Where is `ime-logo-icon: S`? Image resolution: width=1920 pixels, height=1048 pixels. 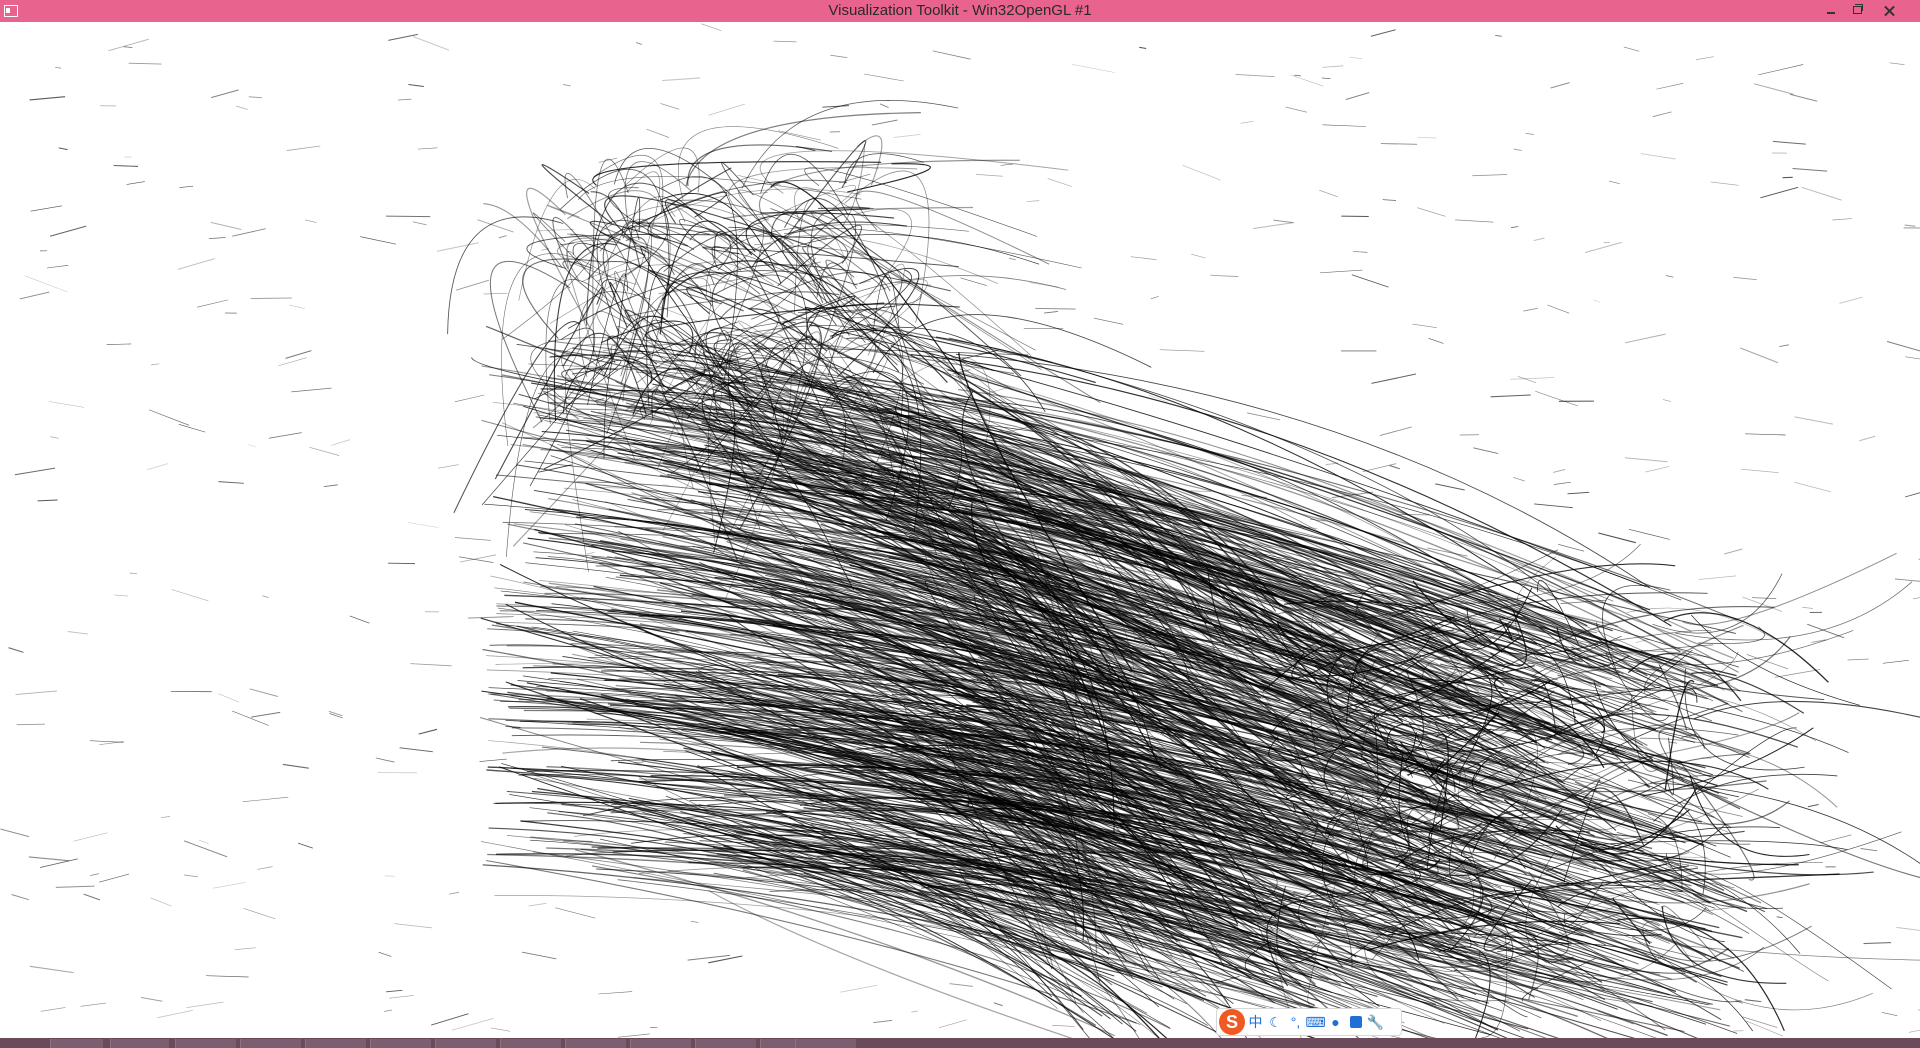 ime-logo-icon: S is located at coordinates (1232, 1022).